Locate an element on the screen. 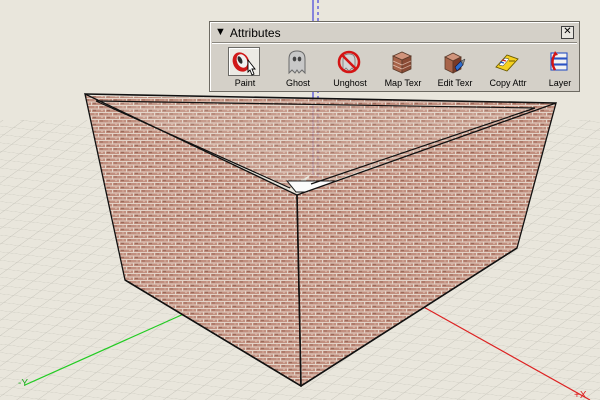 The height and width of the screenshot is (400, 600). palette-title: Attributes is located at coordinates (255, 32).